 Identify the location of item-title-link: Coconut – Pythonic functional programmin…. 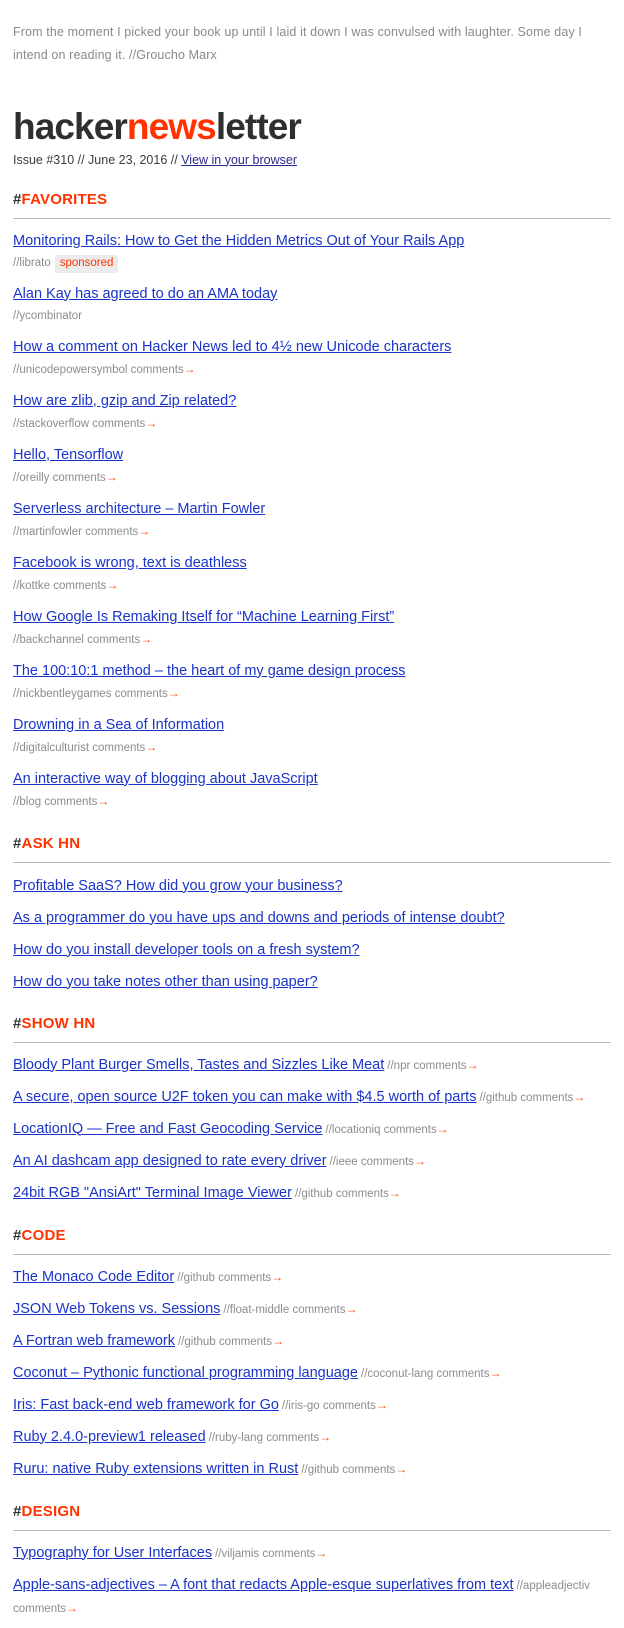
(185, 1373).